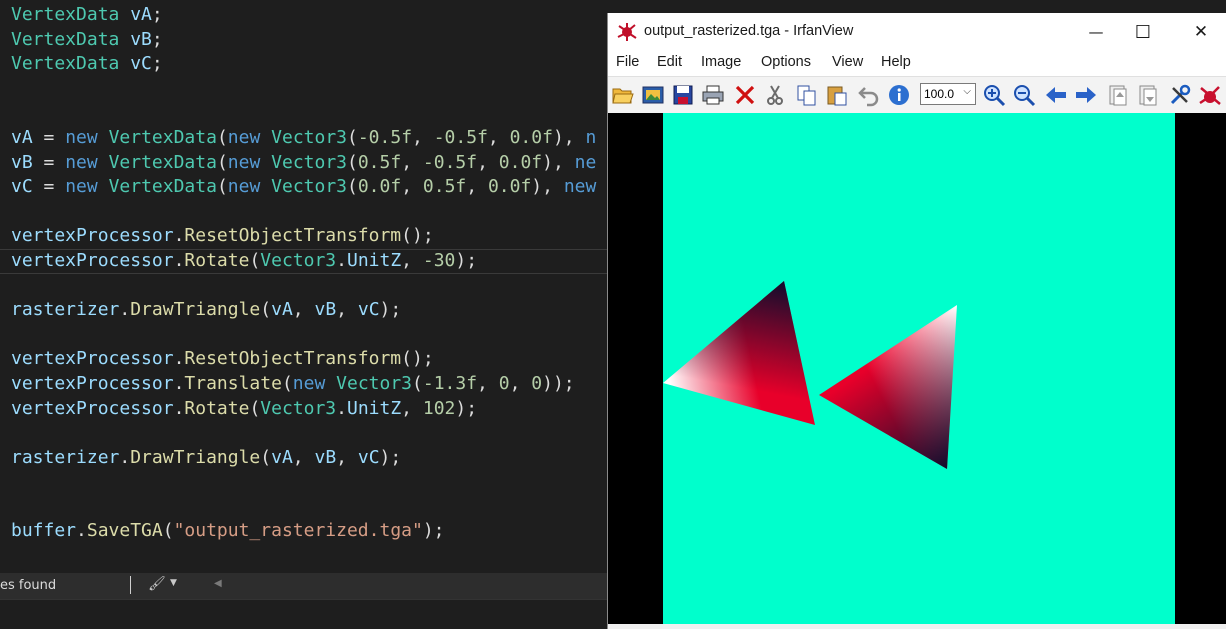 The height and width of the screenshot is (629, 1226). Describe the element at coordinates (218, 583) in the screenshot. I see `scroll-left-arrow-icon: ◀` at that location.